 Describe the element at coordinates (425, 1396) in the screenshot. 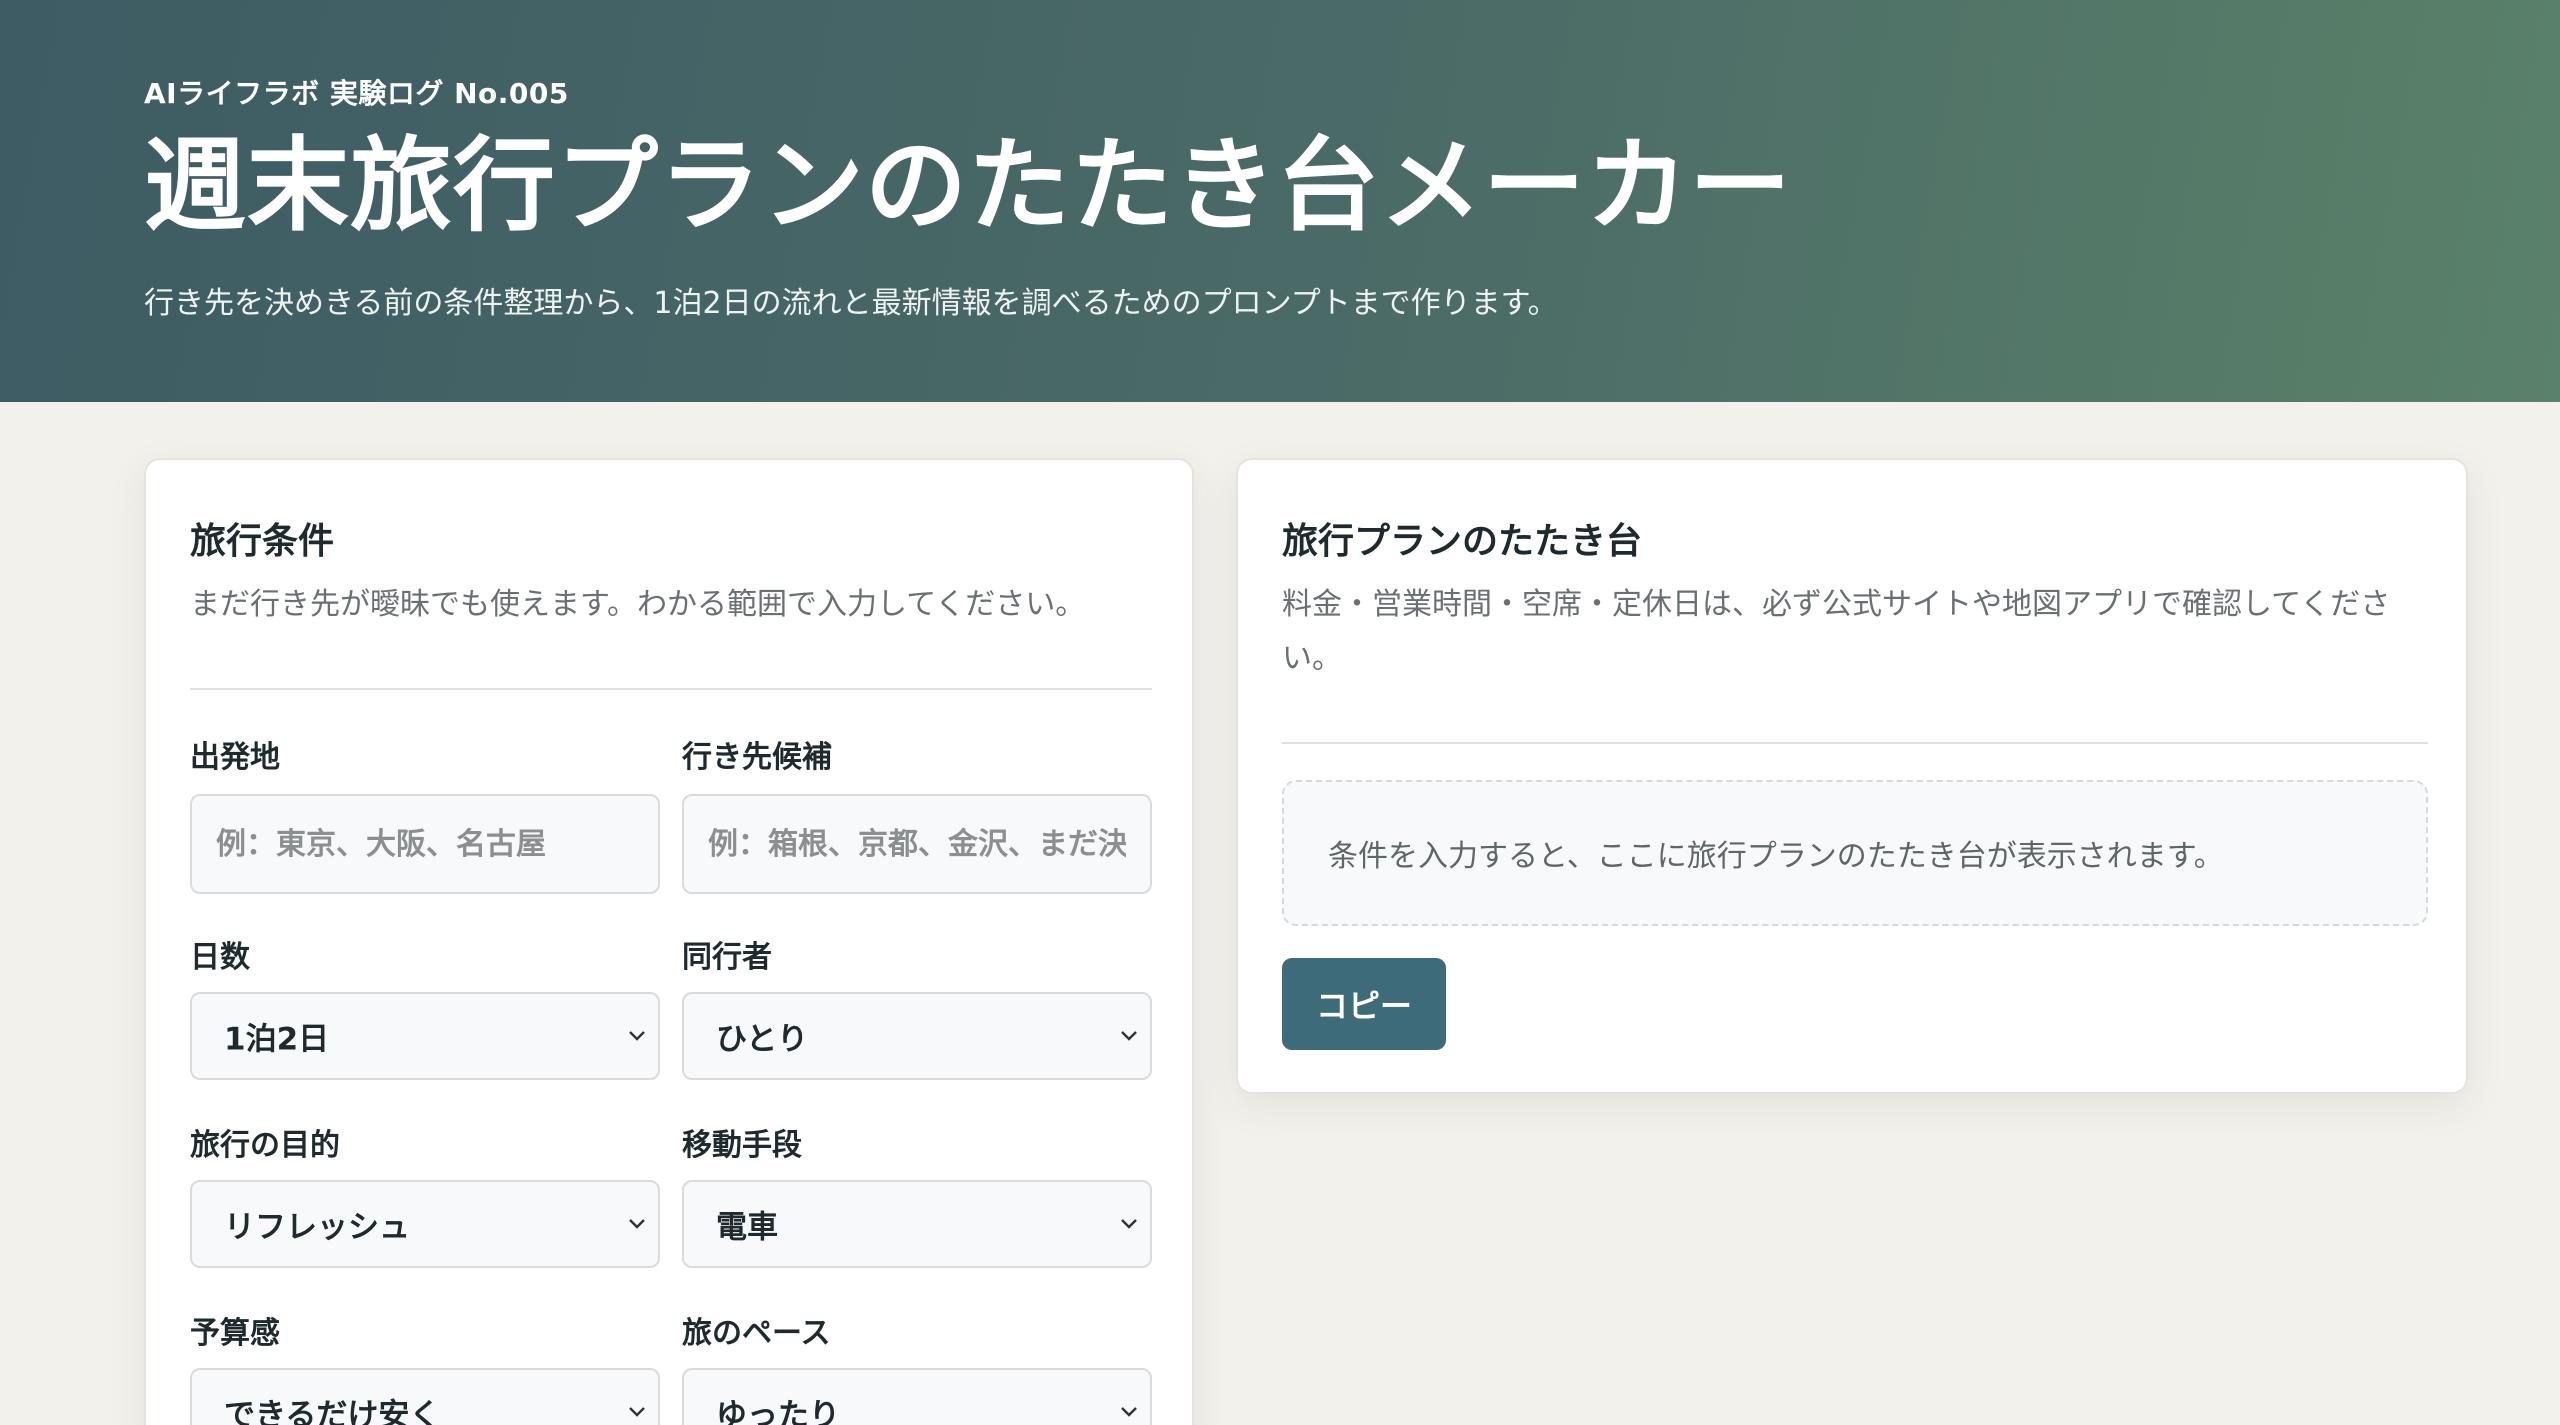

I see `budget-select: できるだけ安く` at that location.